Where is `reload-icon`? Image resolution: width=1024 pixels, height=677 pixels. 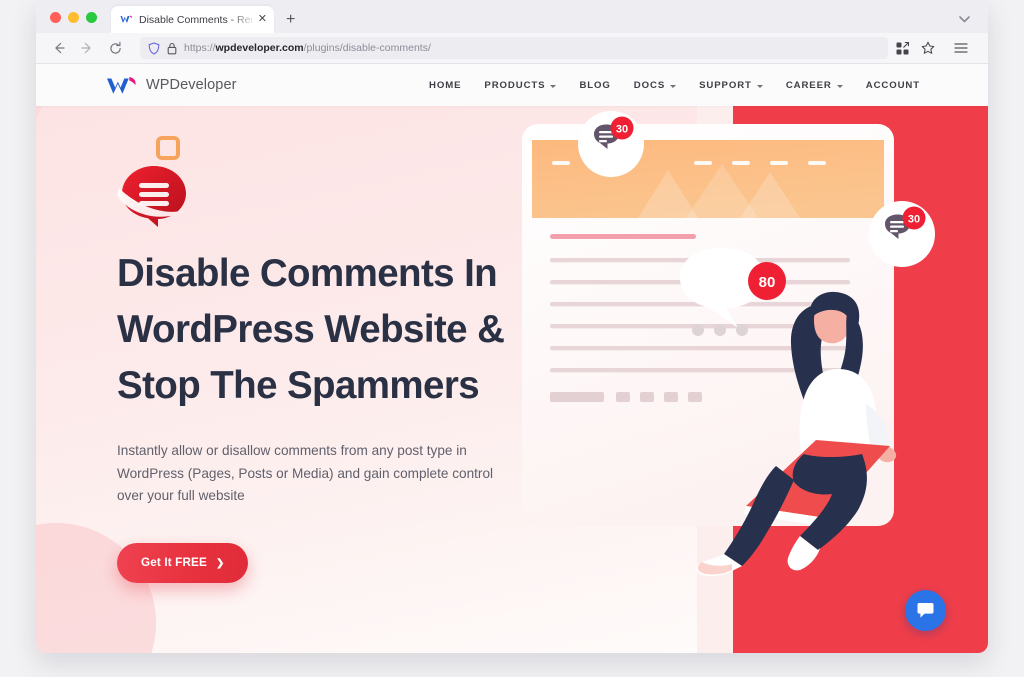
reload-icon is located at coordinates (115, 47).